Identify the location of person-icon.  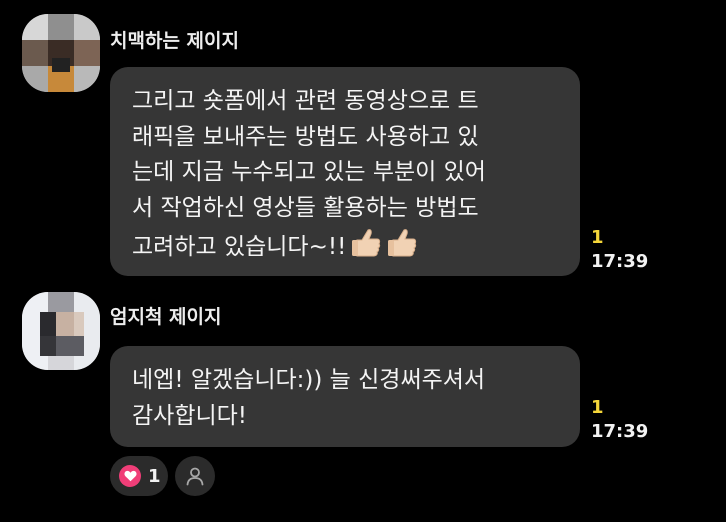
(195, 476).